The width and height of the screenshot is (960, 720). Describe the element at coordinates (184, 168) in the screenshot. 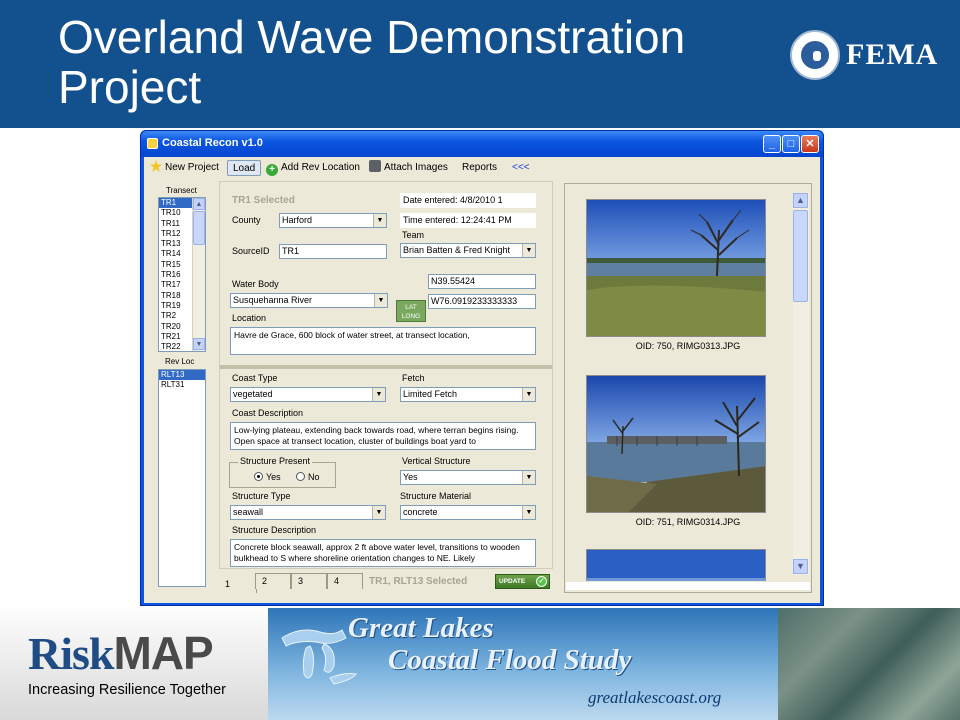

I see `new-project-button: New Project` at that location.